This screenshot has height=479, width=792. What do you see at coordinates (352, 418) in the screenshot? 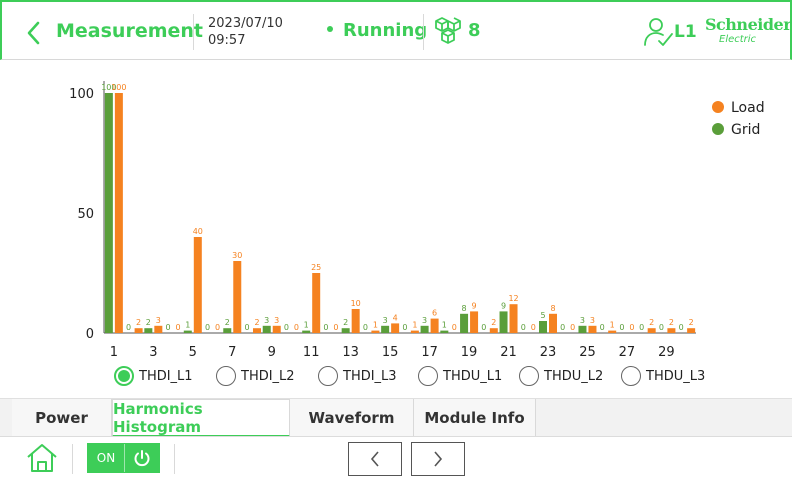
I see `tab-waveform: Waveform` at bounding box center [352, 418].